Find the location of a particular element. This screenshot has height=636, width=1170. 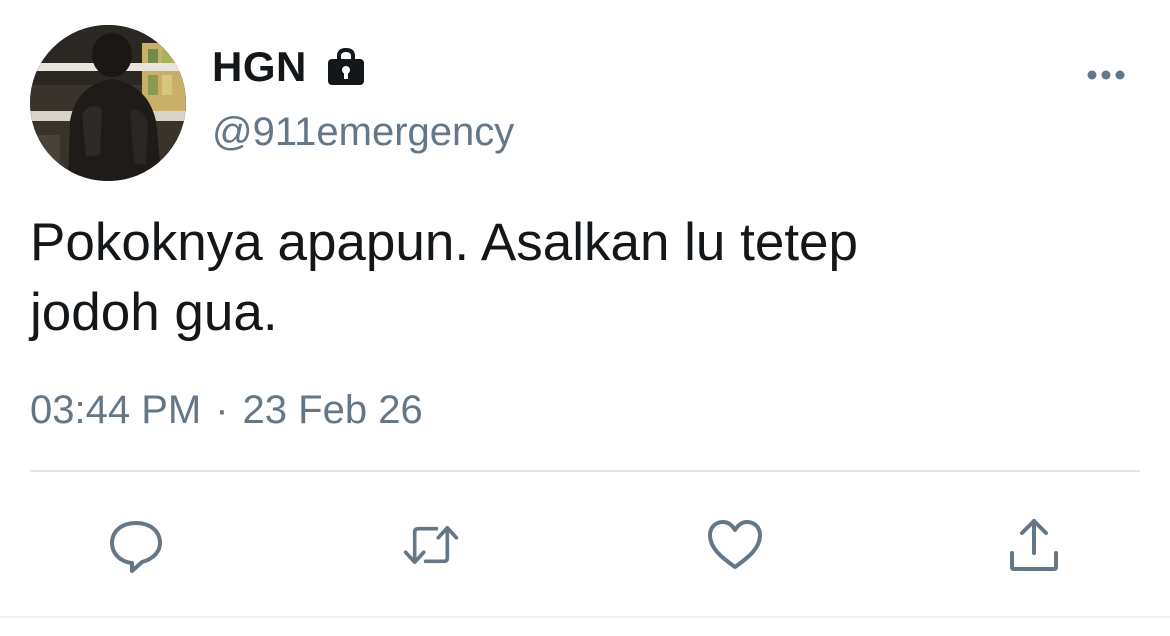

like-button is located at coordinates (735, 545).